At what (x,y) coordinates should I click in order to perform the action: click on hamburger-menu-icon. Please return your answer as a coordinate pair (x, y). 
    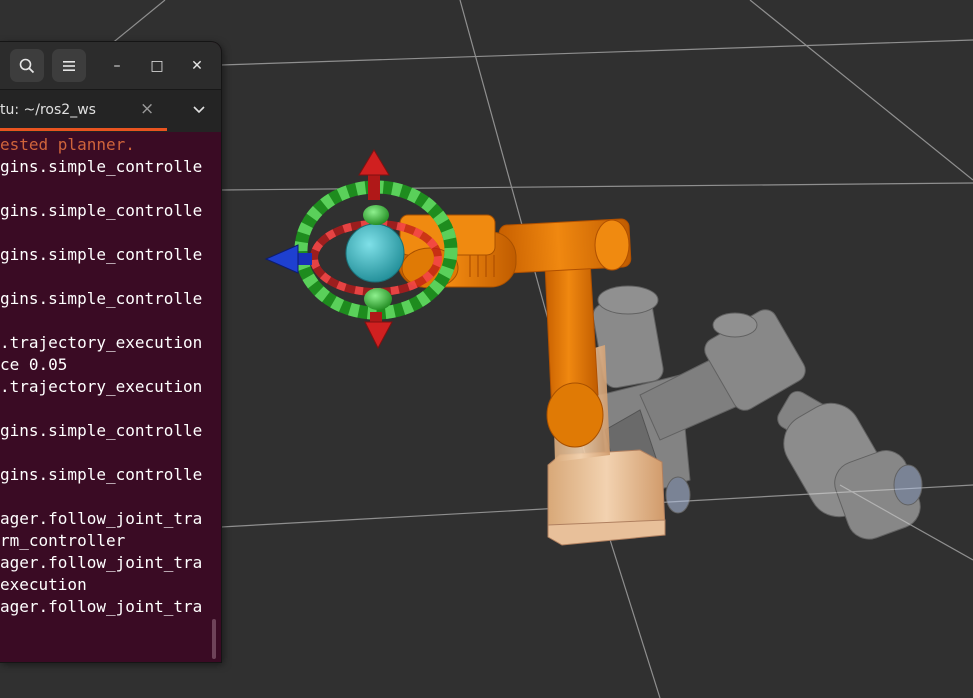
    Looking at the image, I should click on (69, 65).